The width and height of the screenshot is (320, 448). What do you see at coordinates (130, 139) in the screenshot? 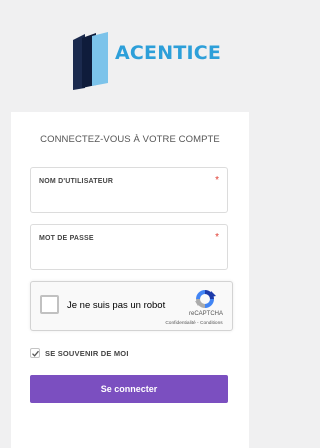
I see `login-heading: CONNECTEZ-VOUS À VOTRE COMPTE` at bounding box center [130, 139].